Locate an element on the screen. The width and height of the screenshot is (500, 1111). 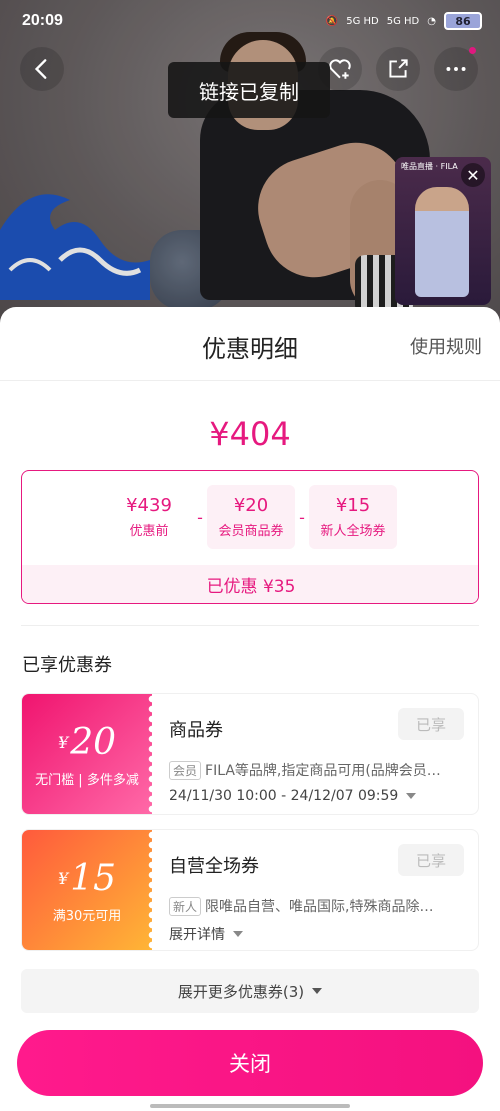
member-coupon-amount: ¥20 is located at coordinates (251, 505).